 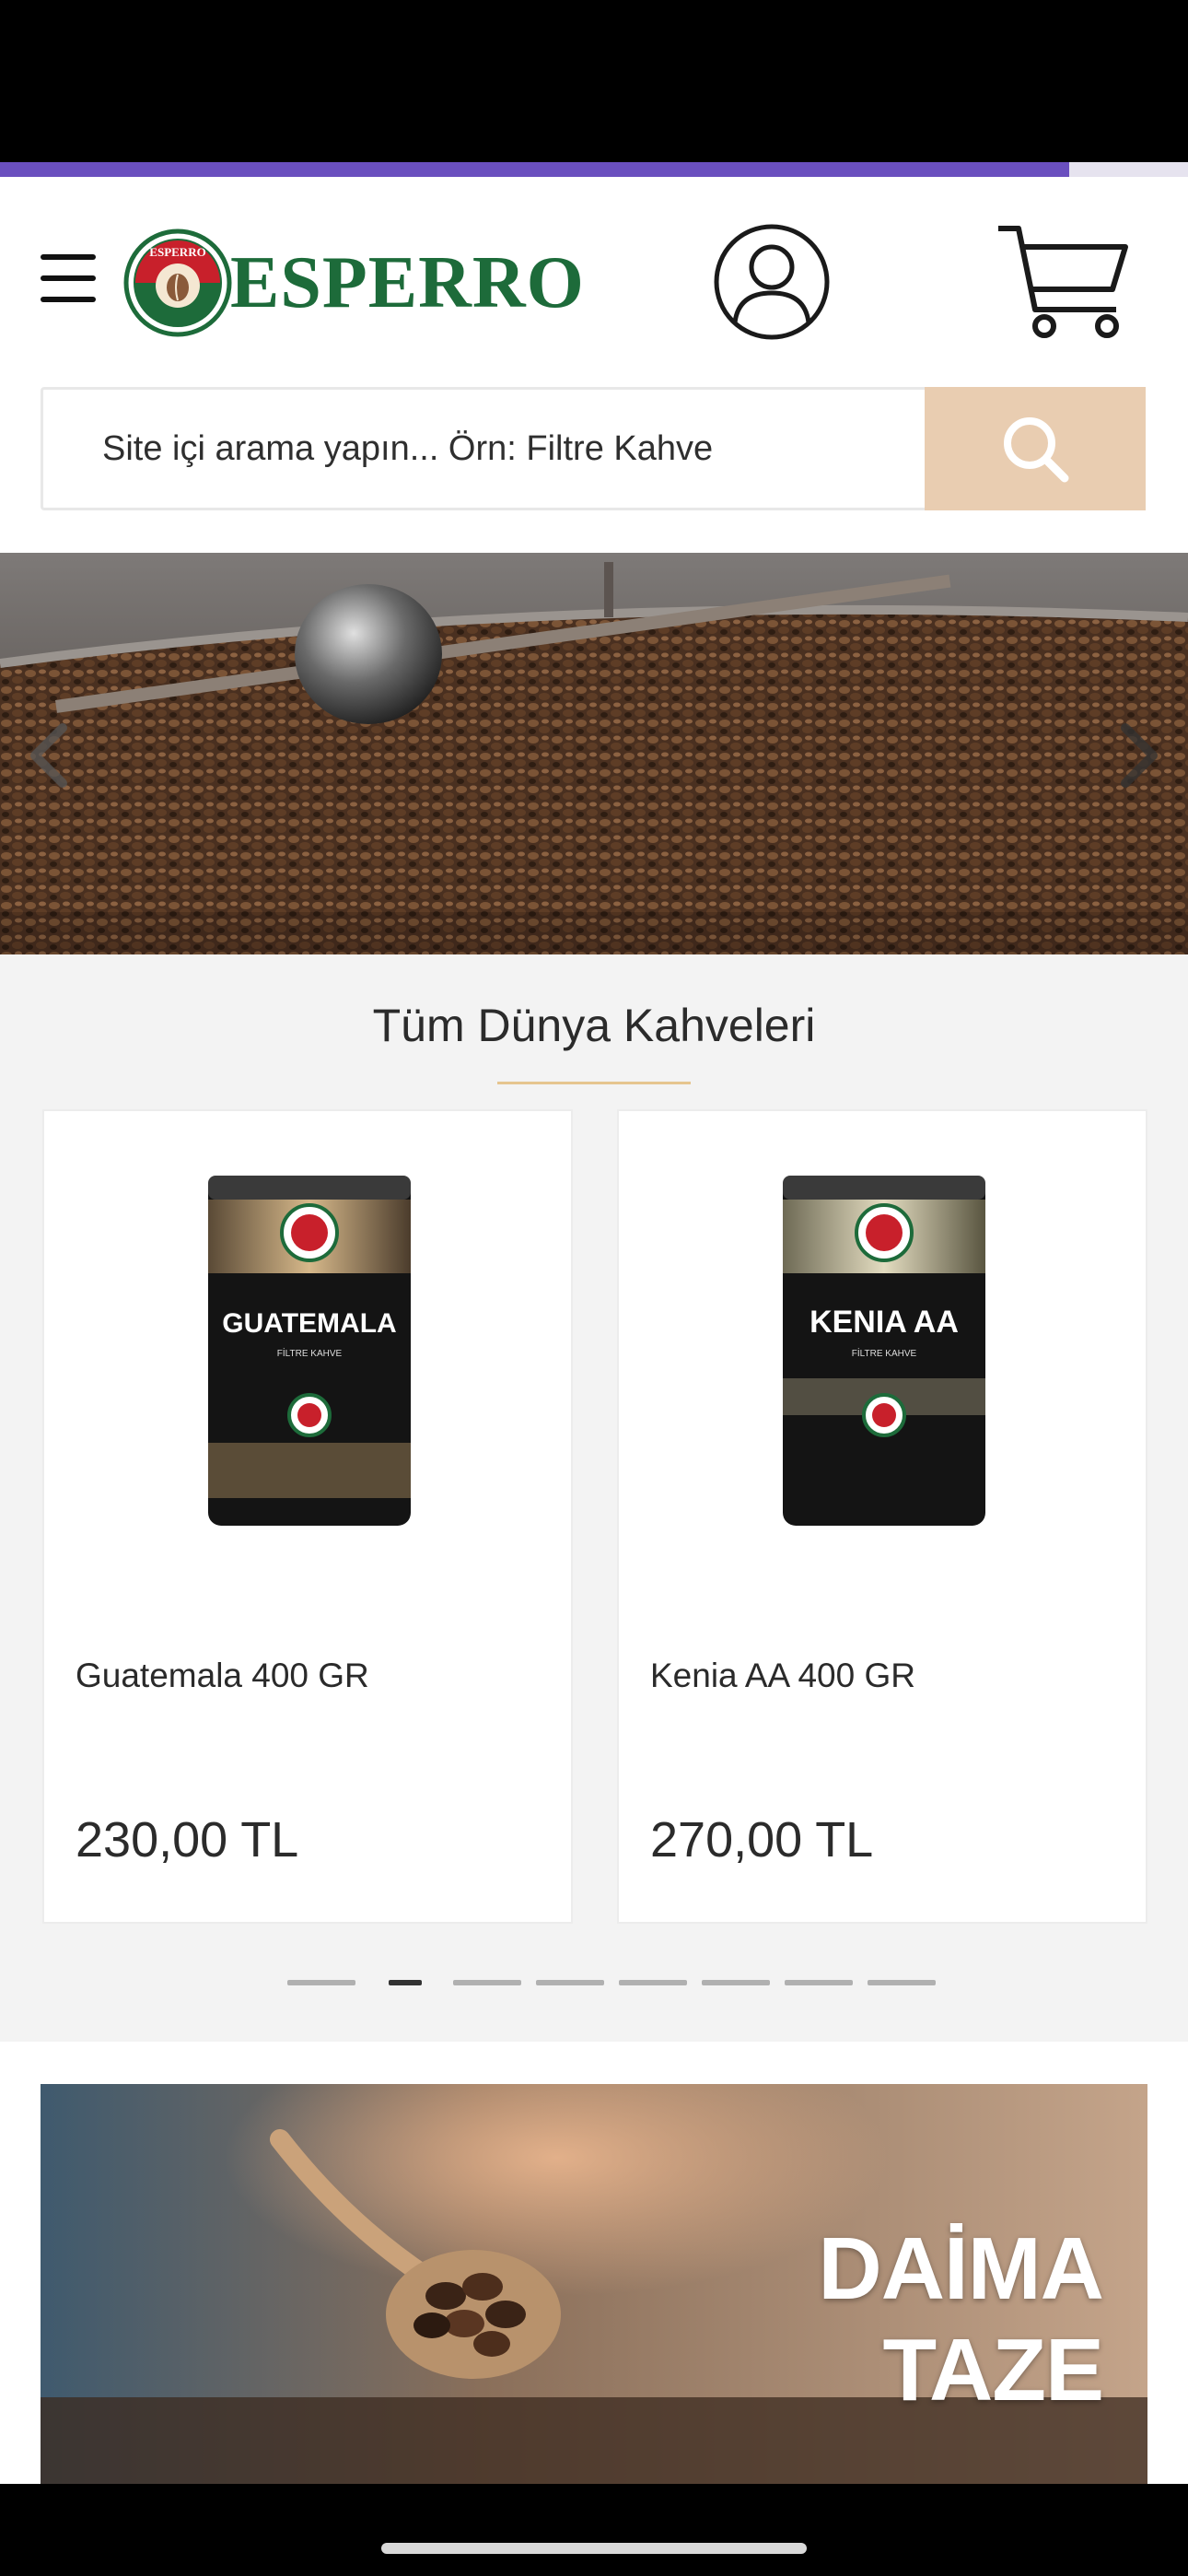 What do you see at coordinates (594, 2284) in the screenshot?
I see `promo-banner: DAİMA TAZE` at bounding box center [594, 2284].